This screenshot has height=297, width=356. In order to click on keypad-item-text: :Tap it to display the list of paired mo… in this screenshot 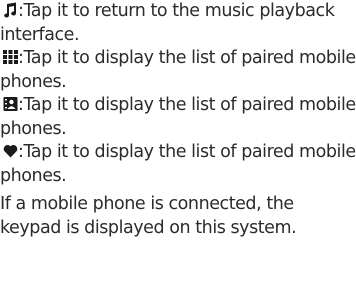, I will do `click(178, 70)`.